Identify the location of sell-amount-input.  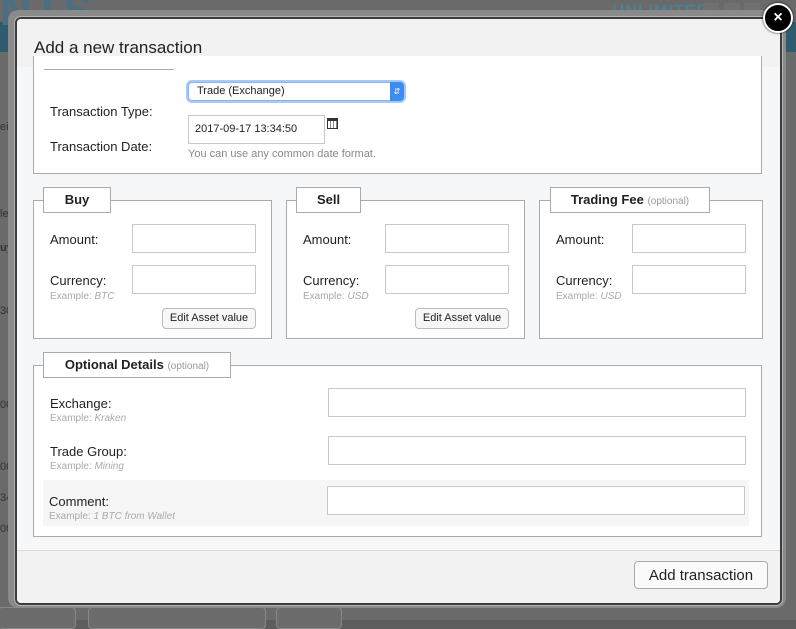
(447, 238).